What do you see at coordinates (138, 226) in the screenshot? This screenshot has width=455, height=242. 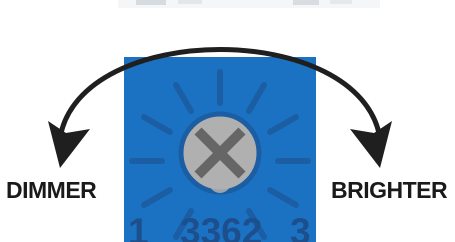 I see `pin-left-label: 1` at bounding box center [138, 226].